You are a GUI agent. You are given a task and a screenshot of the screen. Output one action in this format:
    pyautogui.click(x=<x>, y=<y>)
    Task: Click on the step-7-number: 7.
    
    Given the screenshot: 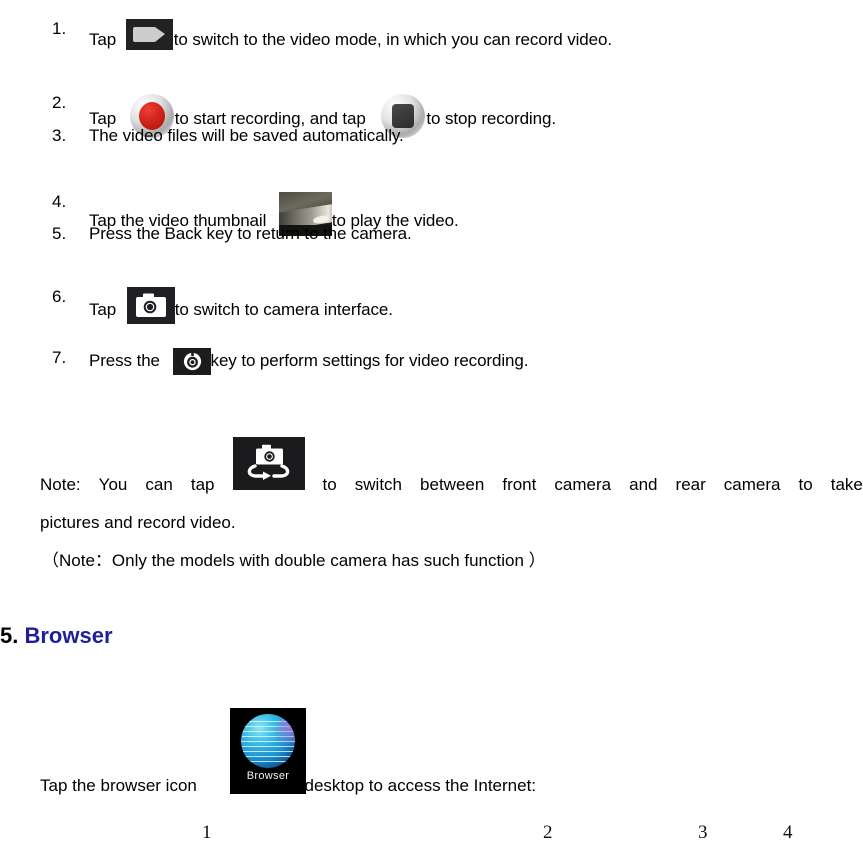 What is the action you would take?
    pyautogui.click(x=59, y=357)
    